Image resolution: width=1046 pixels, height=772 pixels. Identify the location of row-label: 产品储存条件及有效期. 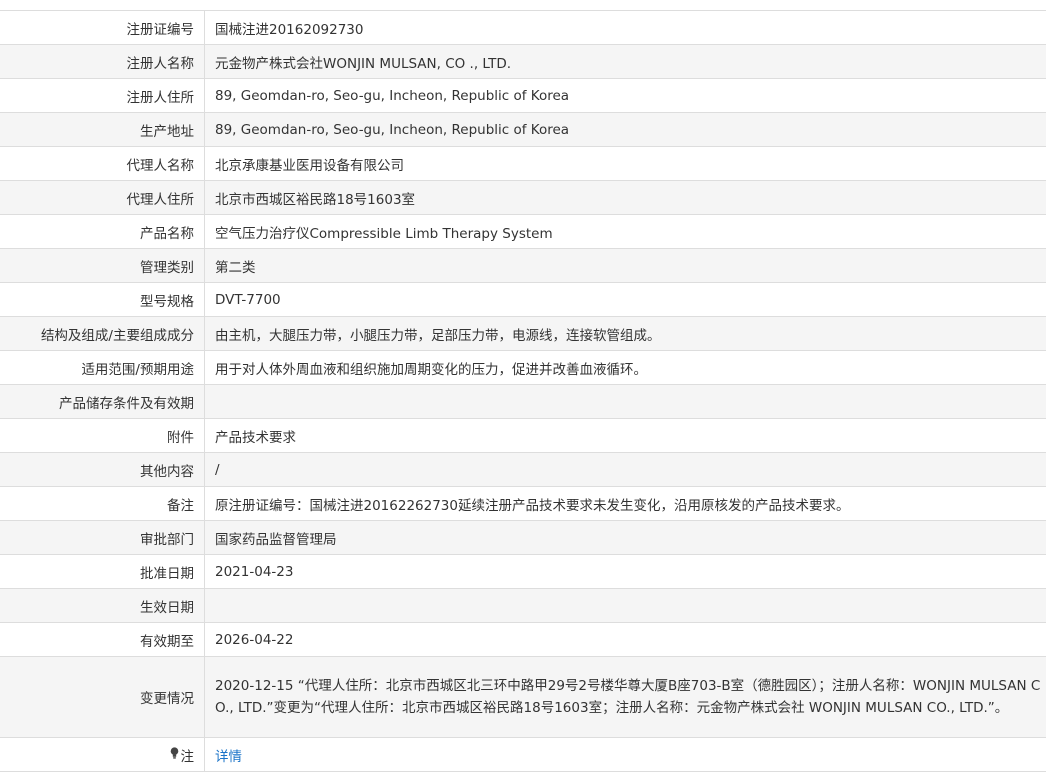
(102, 401).